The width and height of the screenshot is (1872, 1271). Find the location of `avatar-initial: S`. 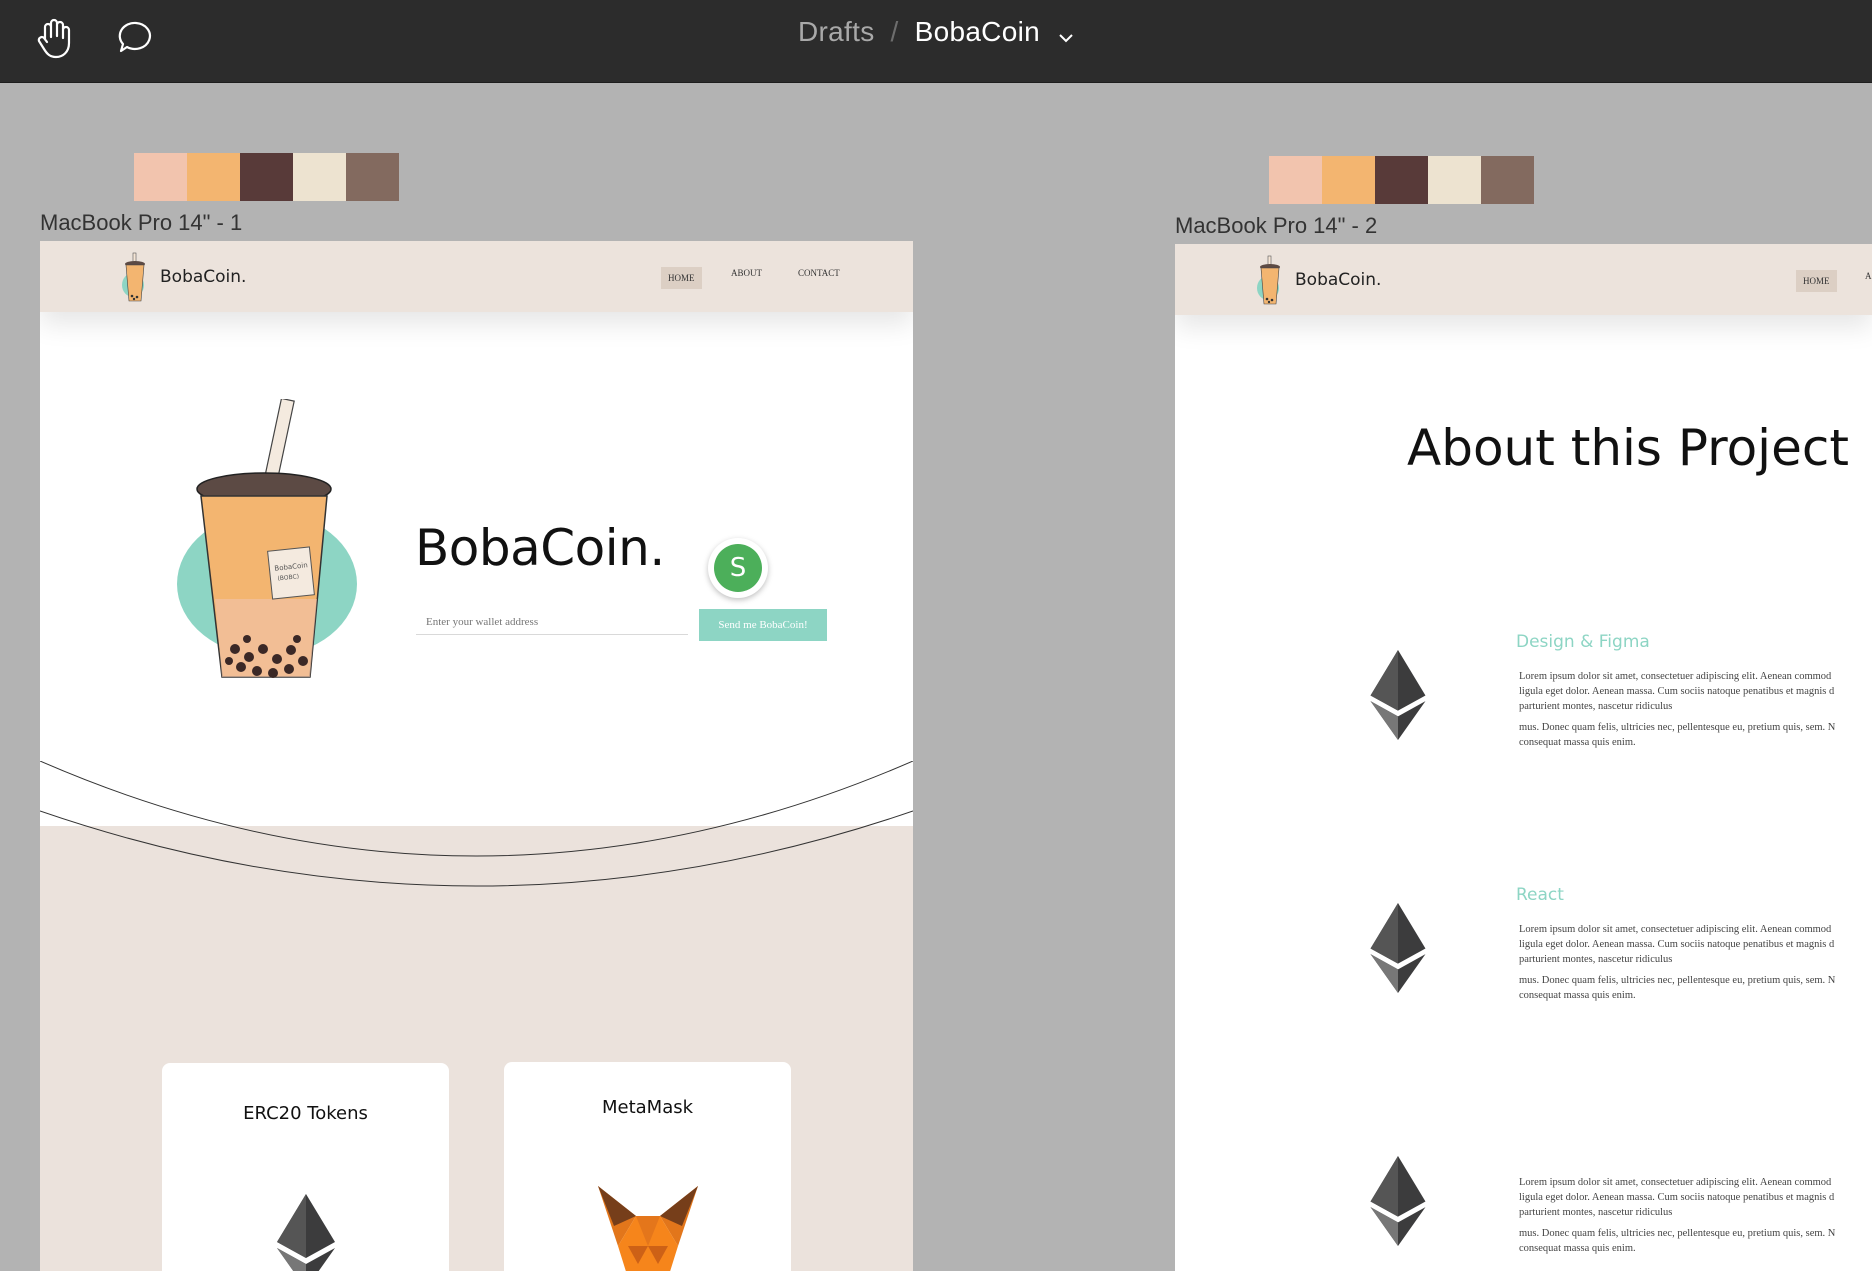

avatar-initial: S is located at coordinates (738, 568).